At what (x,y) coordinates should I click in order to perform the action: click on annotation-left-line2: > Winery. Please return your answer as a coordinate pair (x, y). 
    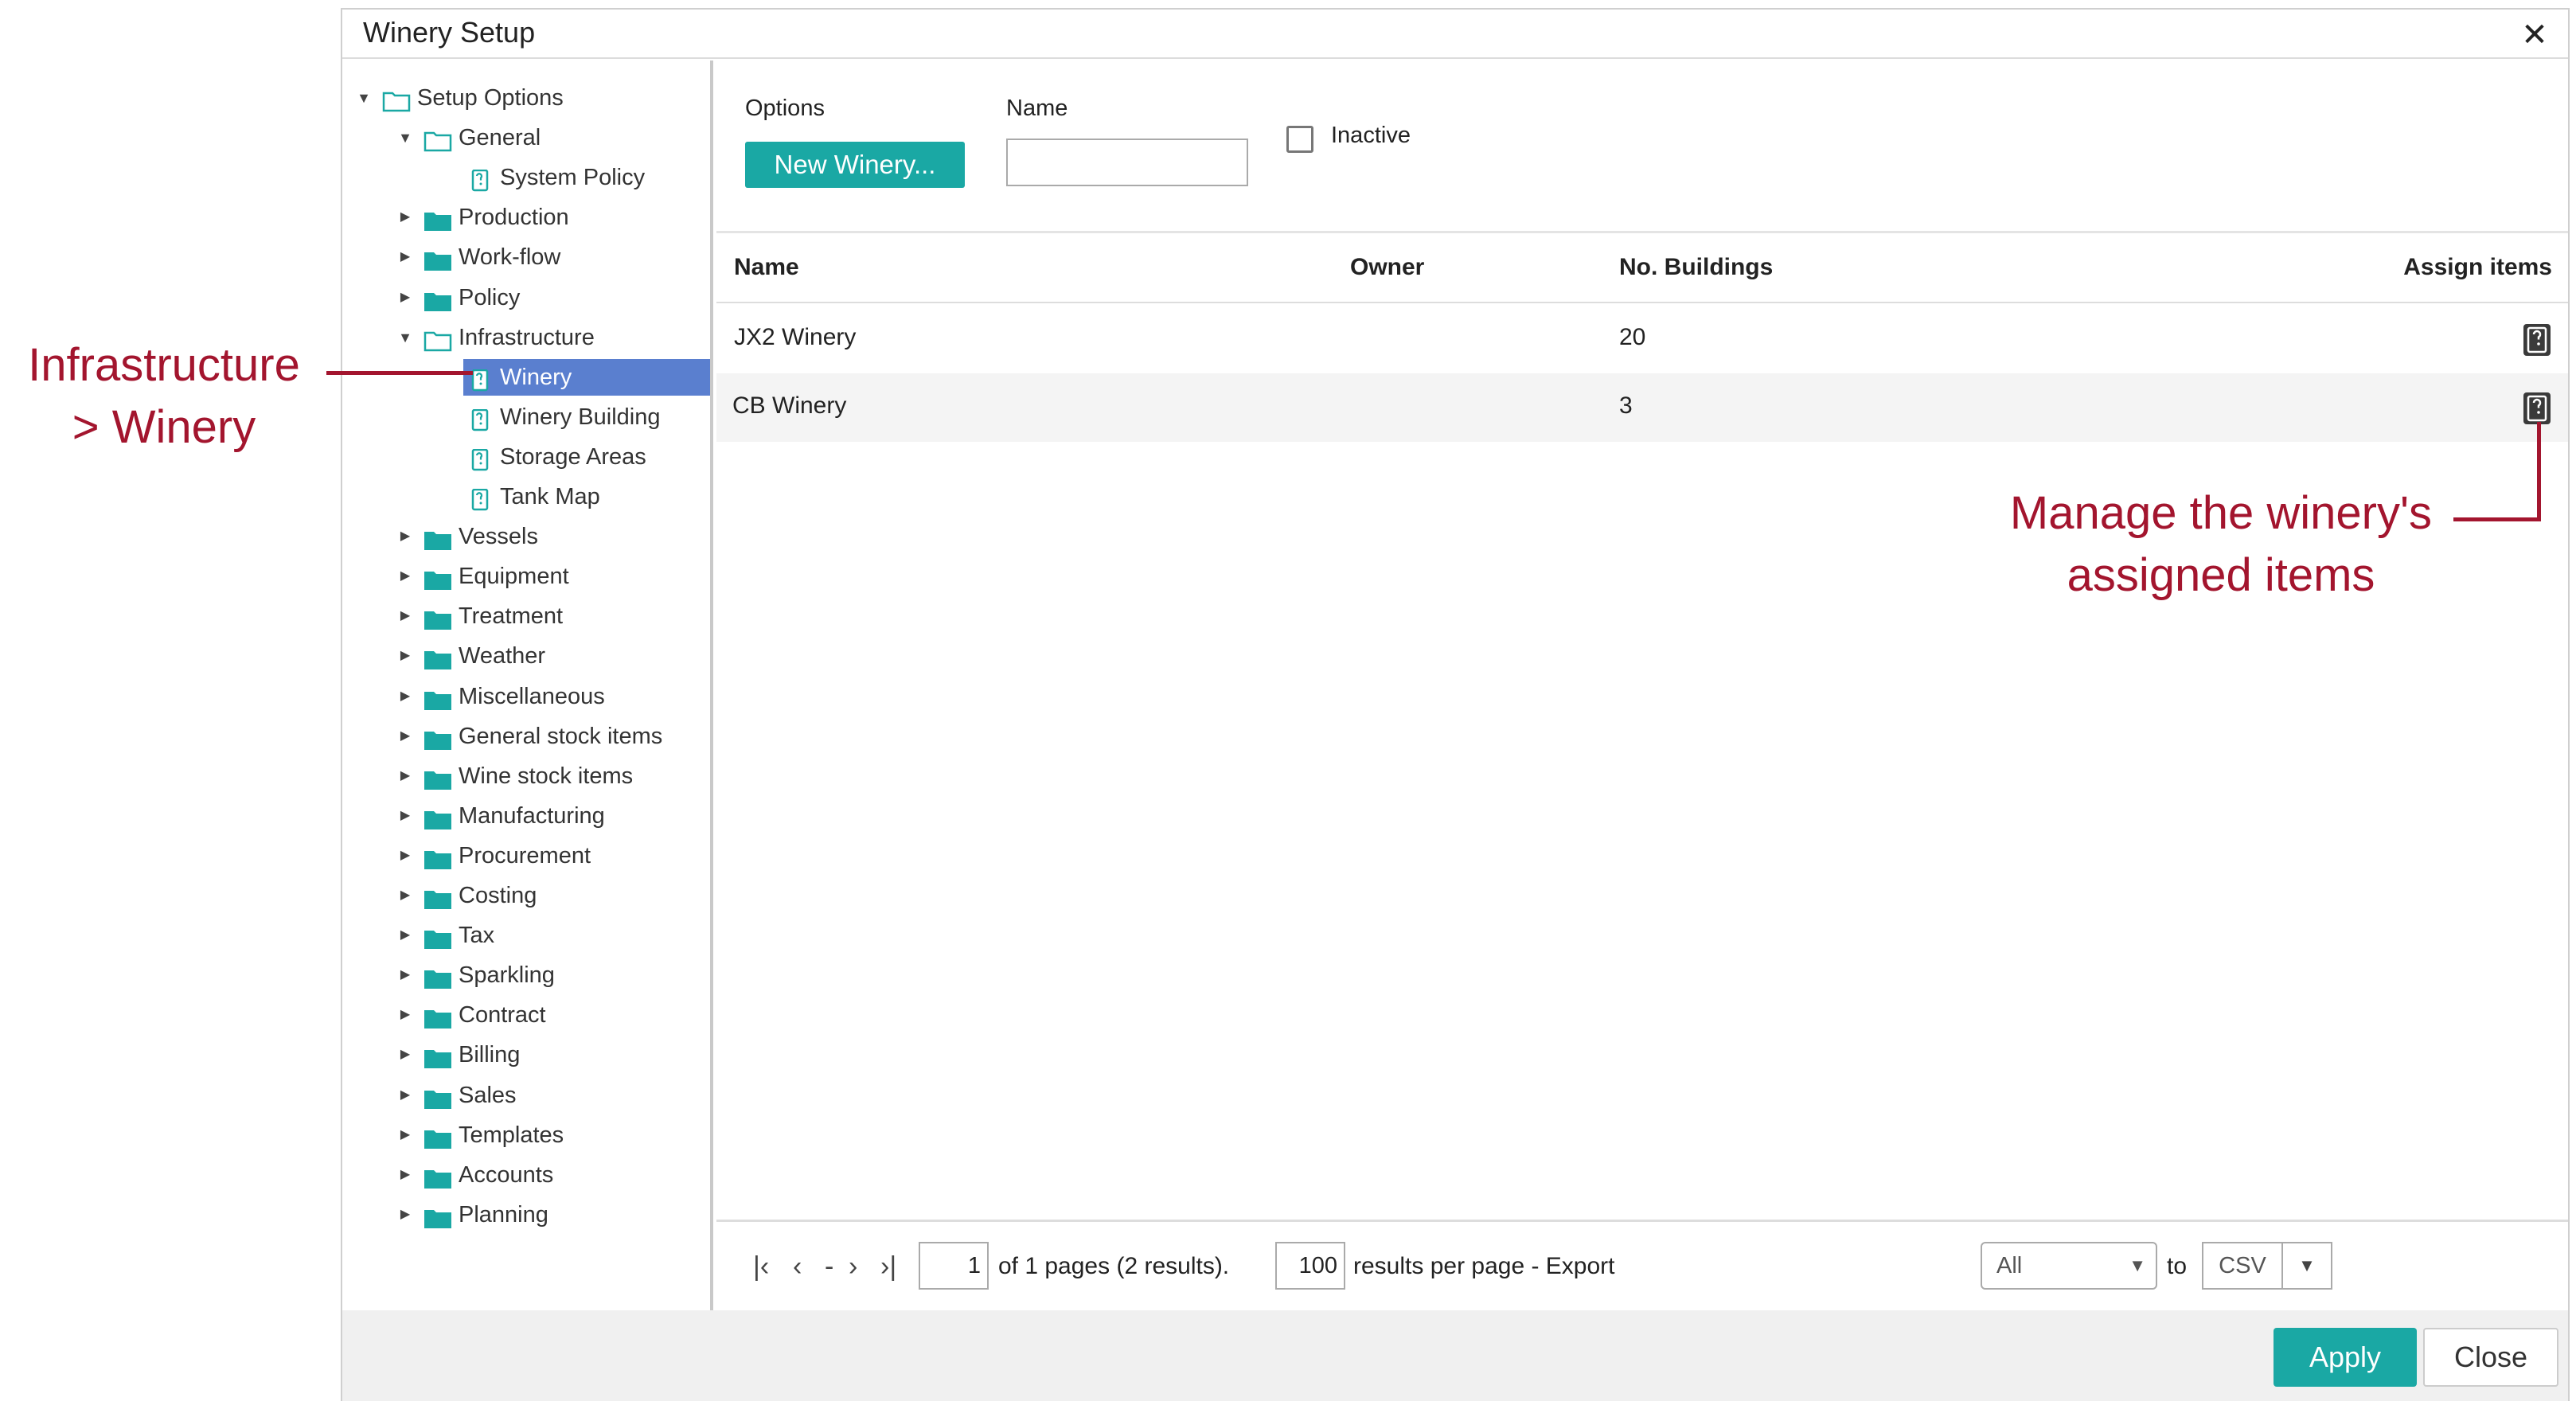
    Looking at the image, I should click on (164, 427).